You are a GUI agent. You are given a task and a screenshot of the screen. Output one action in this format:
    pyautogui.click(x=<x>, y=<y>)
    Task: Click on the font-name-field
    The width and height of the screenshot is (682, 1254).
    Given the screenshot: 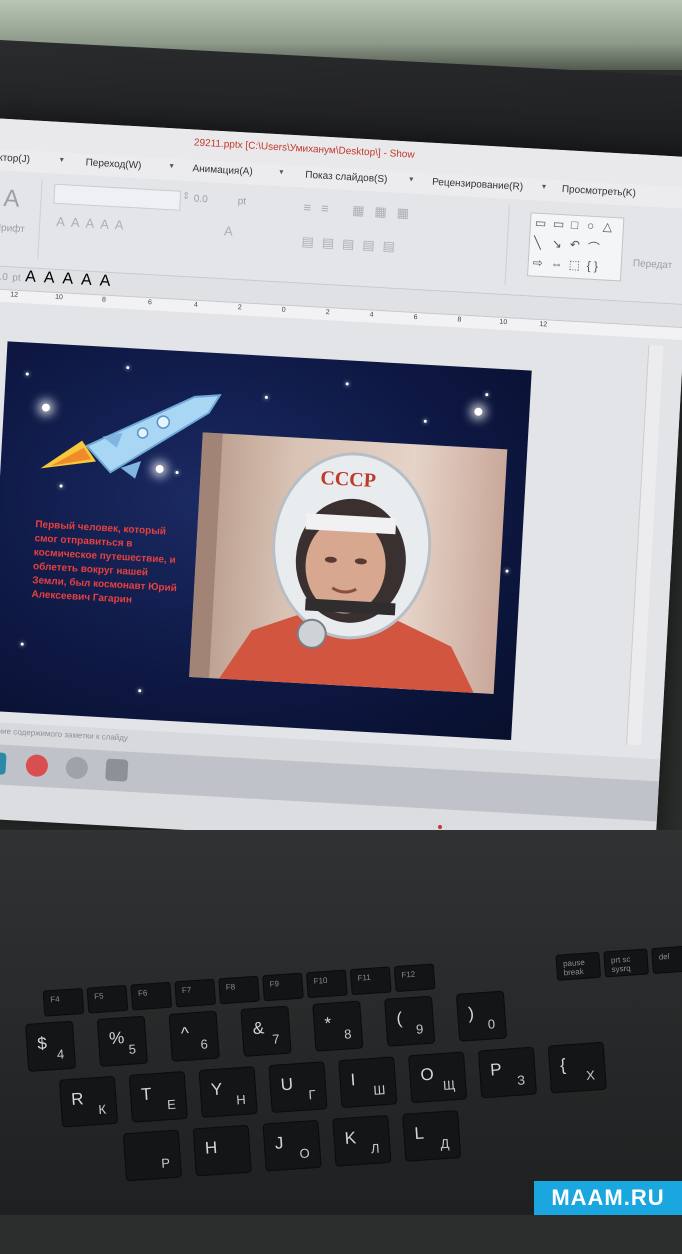 What is the action you would take?
    pyautogui.click(x=117, y=197)
    